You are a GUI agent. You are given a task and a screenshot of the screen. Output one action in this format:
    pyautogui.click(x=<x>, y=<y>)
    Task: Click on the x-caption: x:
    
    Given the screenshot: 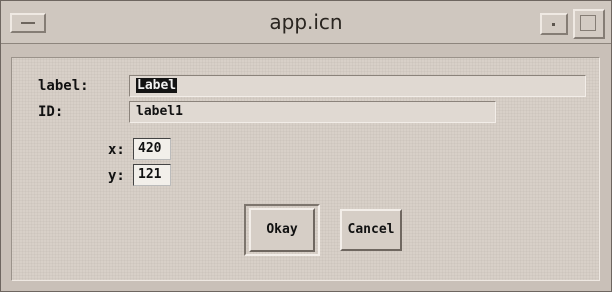 What is the action you would take?
    pyautogui.click(x=116, y=150)
    